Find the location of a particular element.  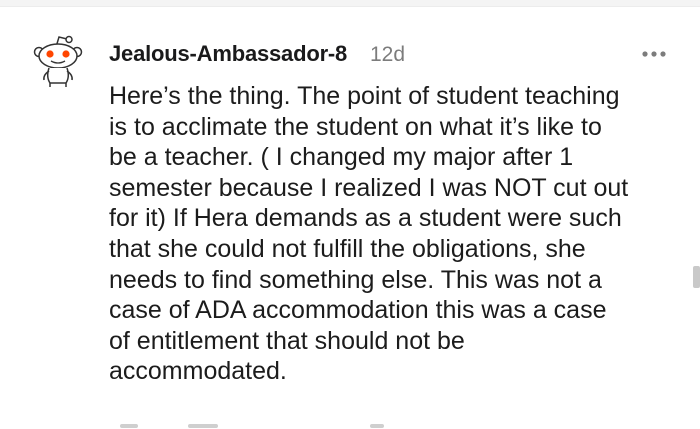

top-divider is located at coordinates (350, 3).